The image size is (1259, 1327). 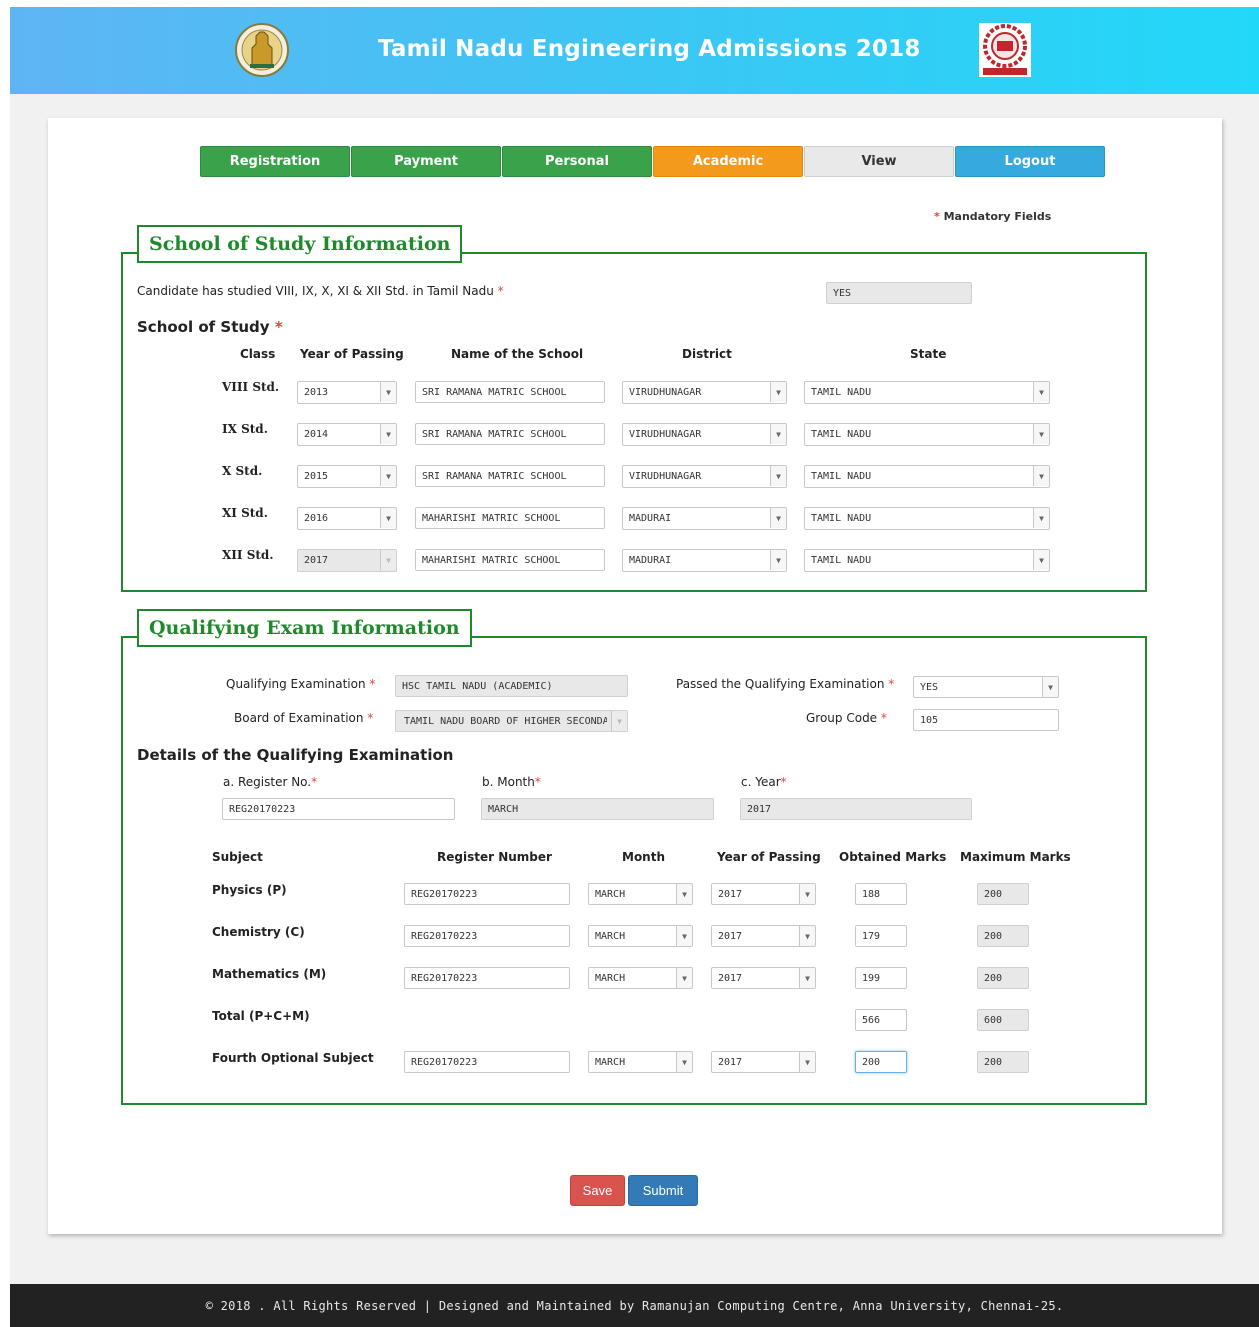 I want to click on col-header-district: District, so click(x=707, y=354).